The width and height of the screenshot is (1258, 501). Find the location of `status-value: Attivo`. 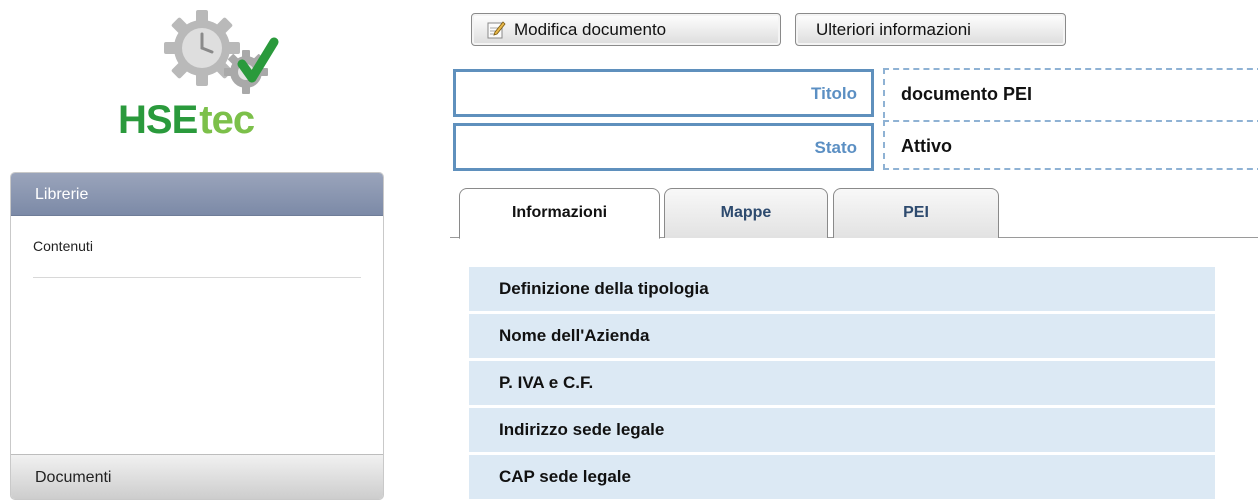

status-value: Attivo is located at coordinates (1070, 145).